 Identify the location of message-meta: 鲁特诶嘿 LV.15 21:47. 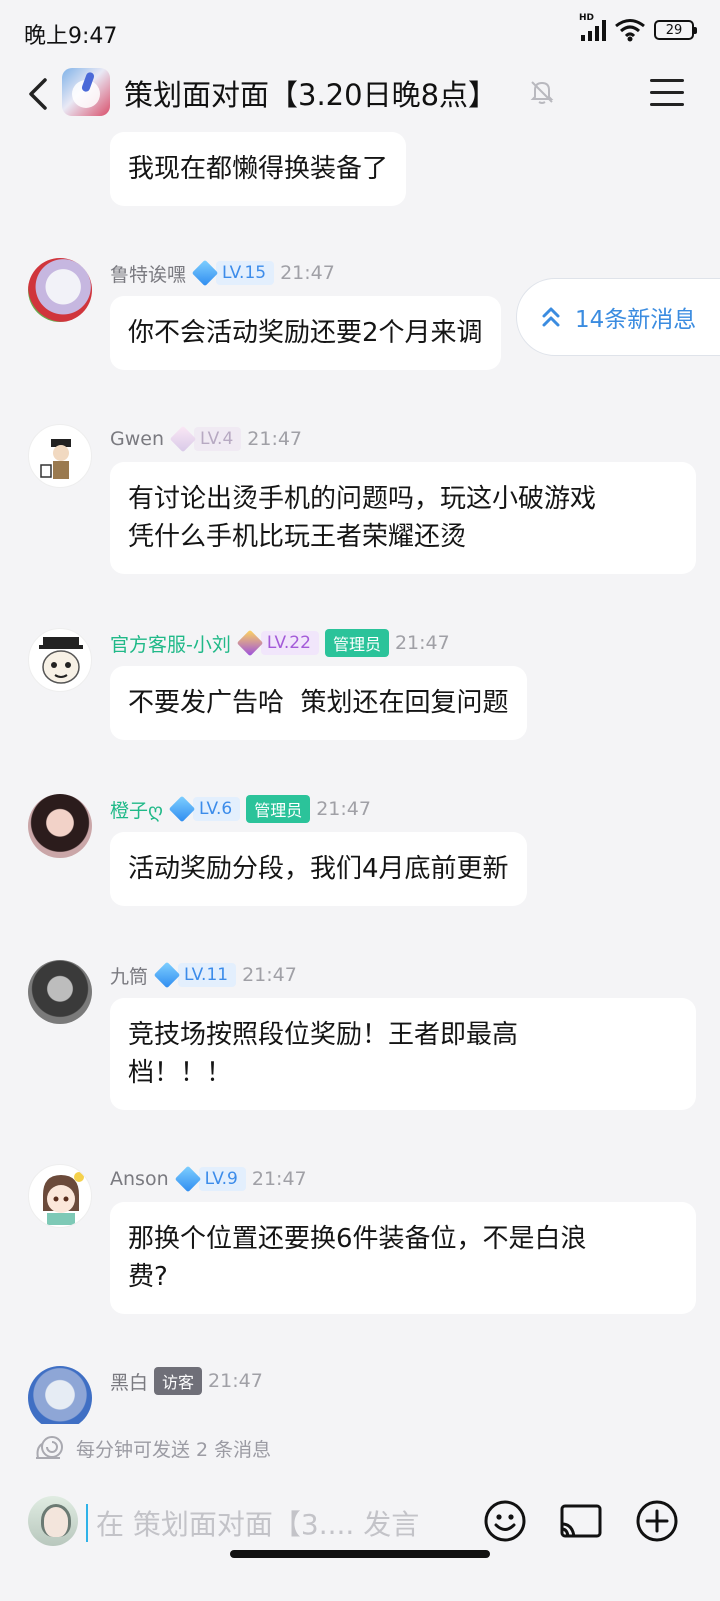
(222, 273).